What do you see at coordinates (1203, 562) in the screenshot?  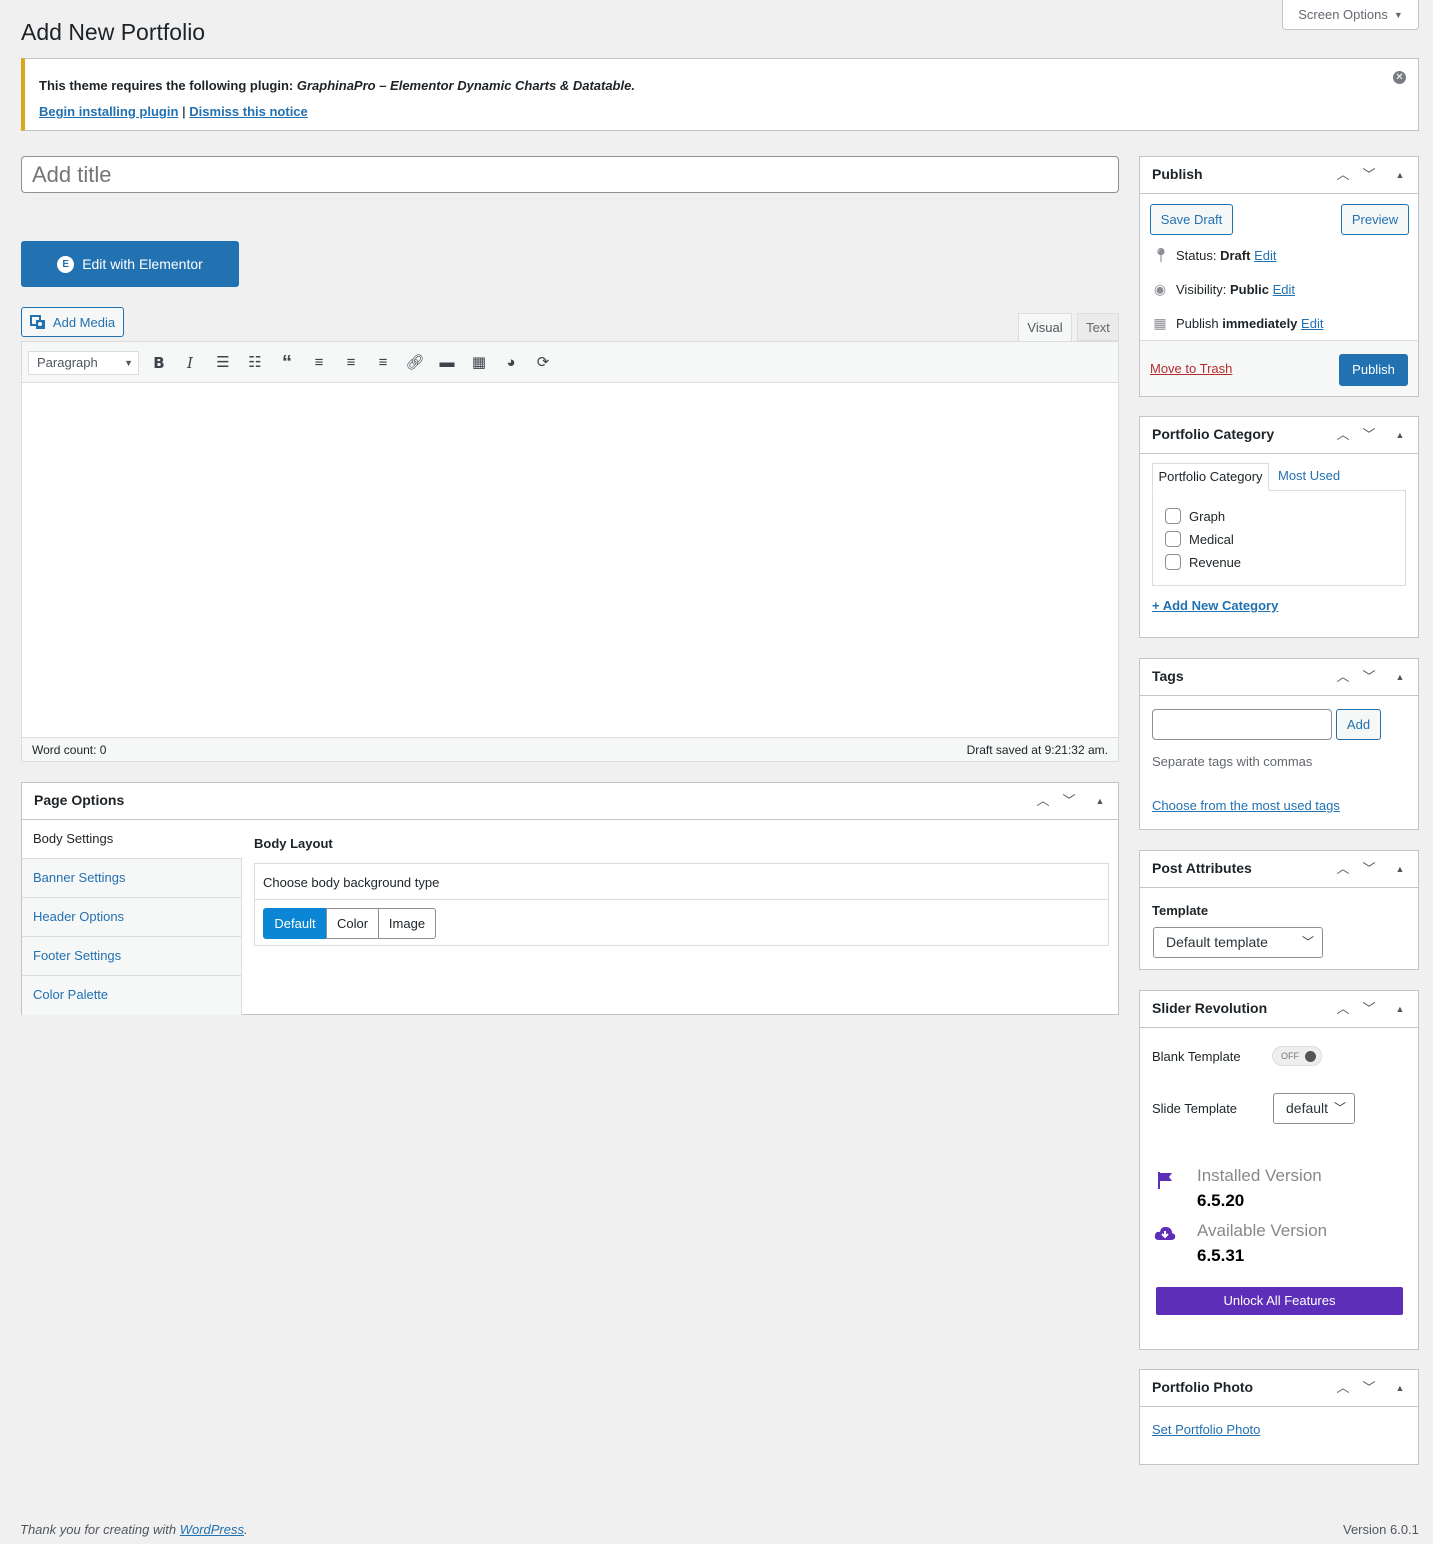 I see `category-item: Revenue` at bounding box center [1203, 562].